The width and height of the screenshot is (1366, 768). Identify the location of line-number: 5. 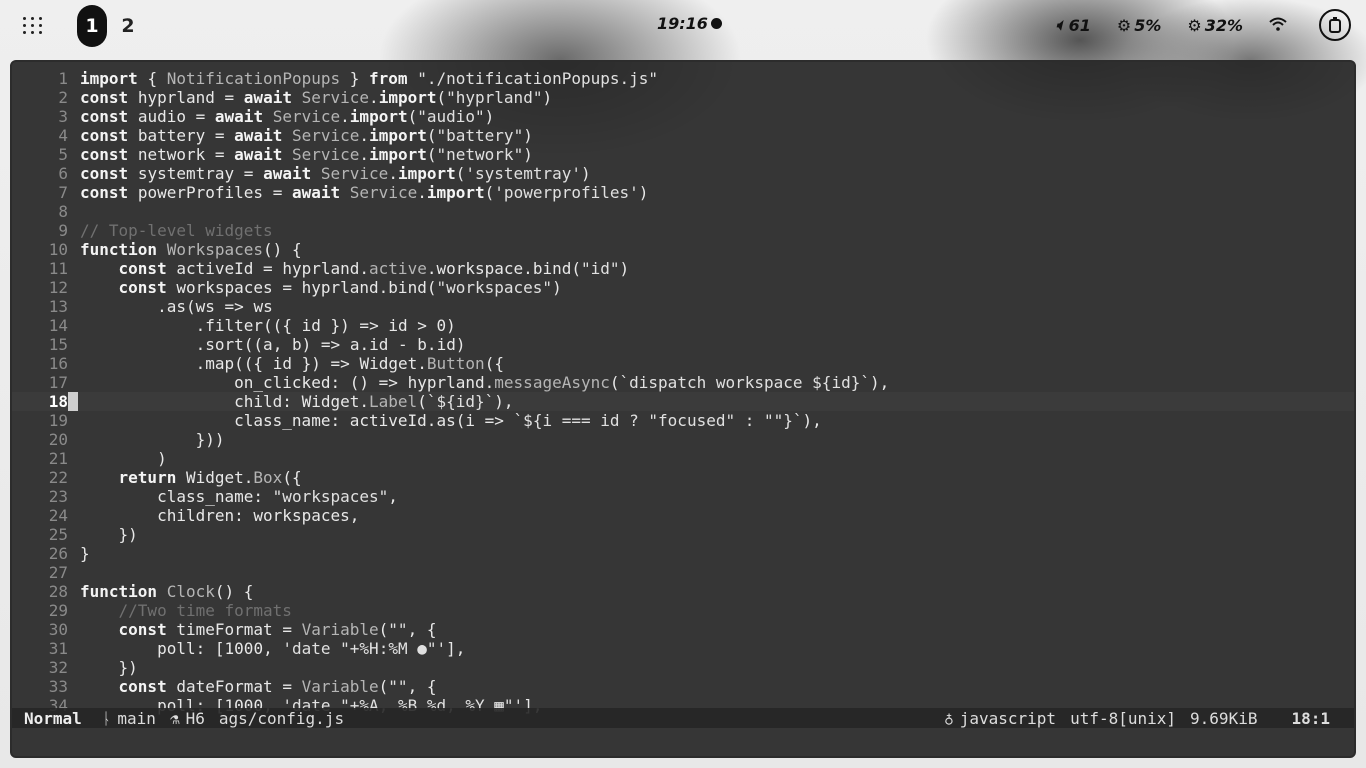
(63, 154).